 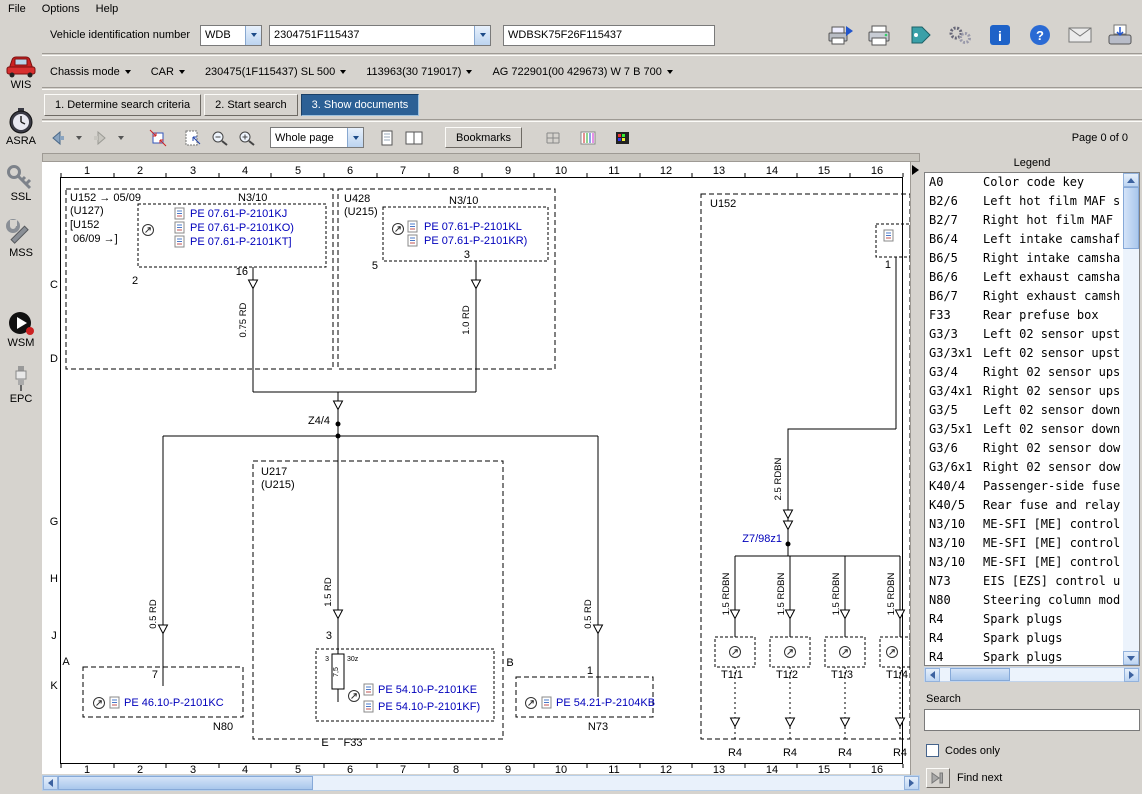 I want to click on legend-row: K40/4 Passenger-side fuse, so click(x=1024, y=486).